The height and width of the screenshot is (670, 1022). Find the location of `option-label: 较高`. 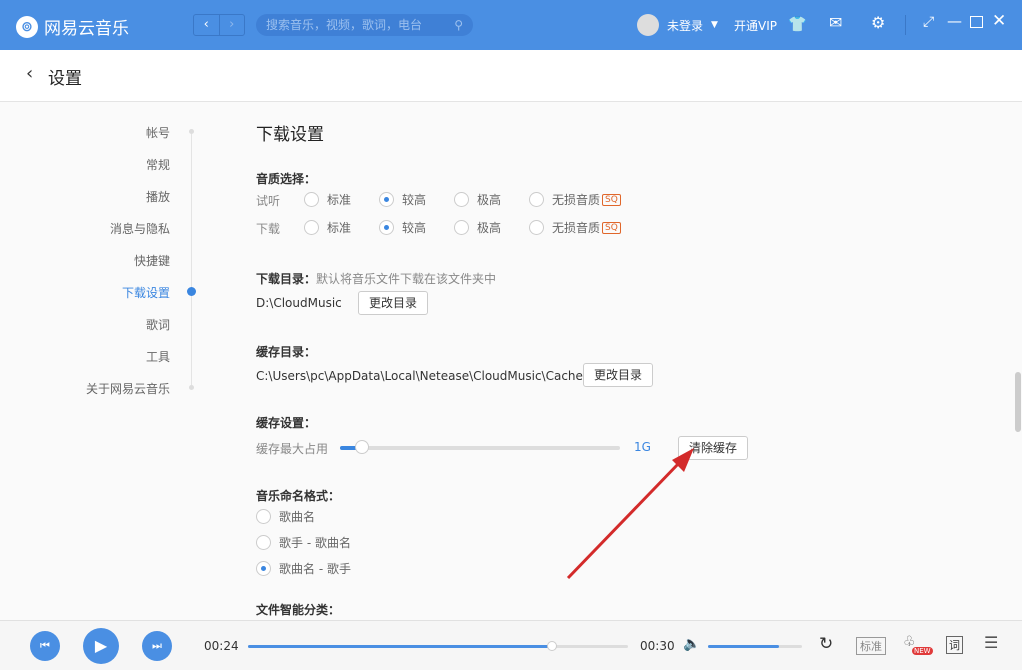

option-label: 较高 is located at coordinates (414, 228).